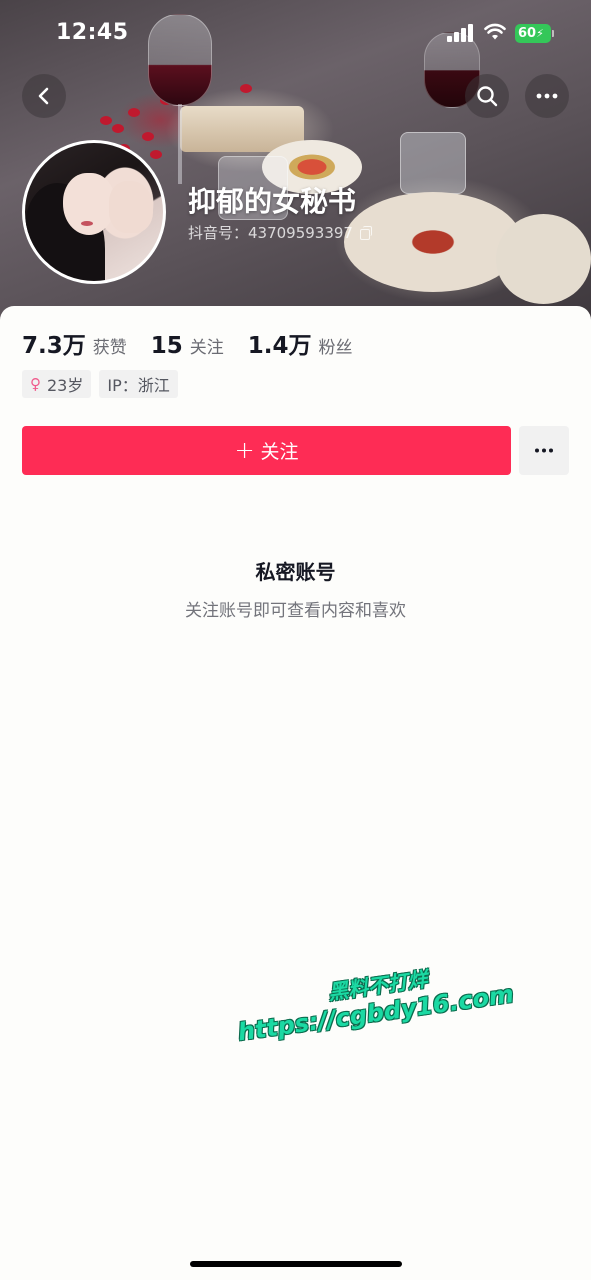 The image size is (591, 1280). What do you see at coordinates (92, 32) in the screenshot?
I see `status-time: 12:45` at bounding box center [92, 32].